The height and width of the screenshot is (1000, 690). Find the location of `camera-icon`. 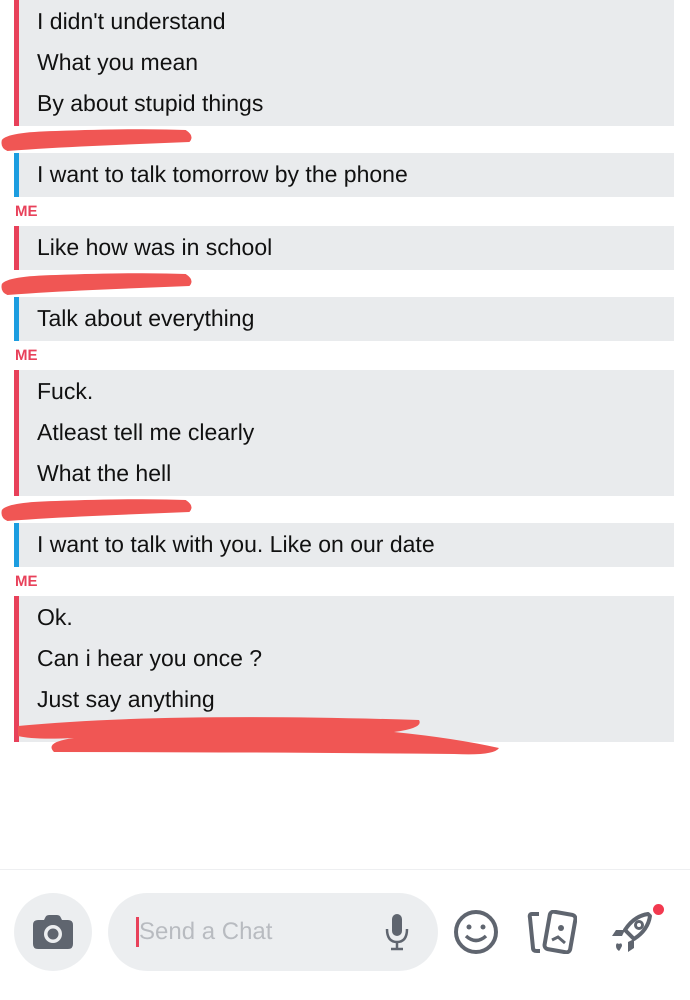

camera-icon is located at coordinates (53, 932).